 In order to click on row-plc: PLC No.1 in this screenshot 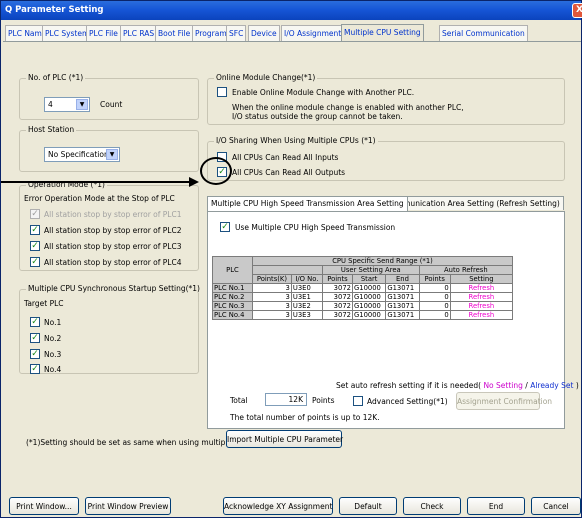, I will do `click(232, 288)`.